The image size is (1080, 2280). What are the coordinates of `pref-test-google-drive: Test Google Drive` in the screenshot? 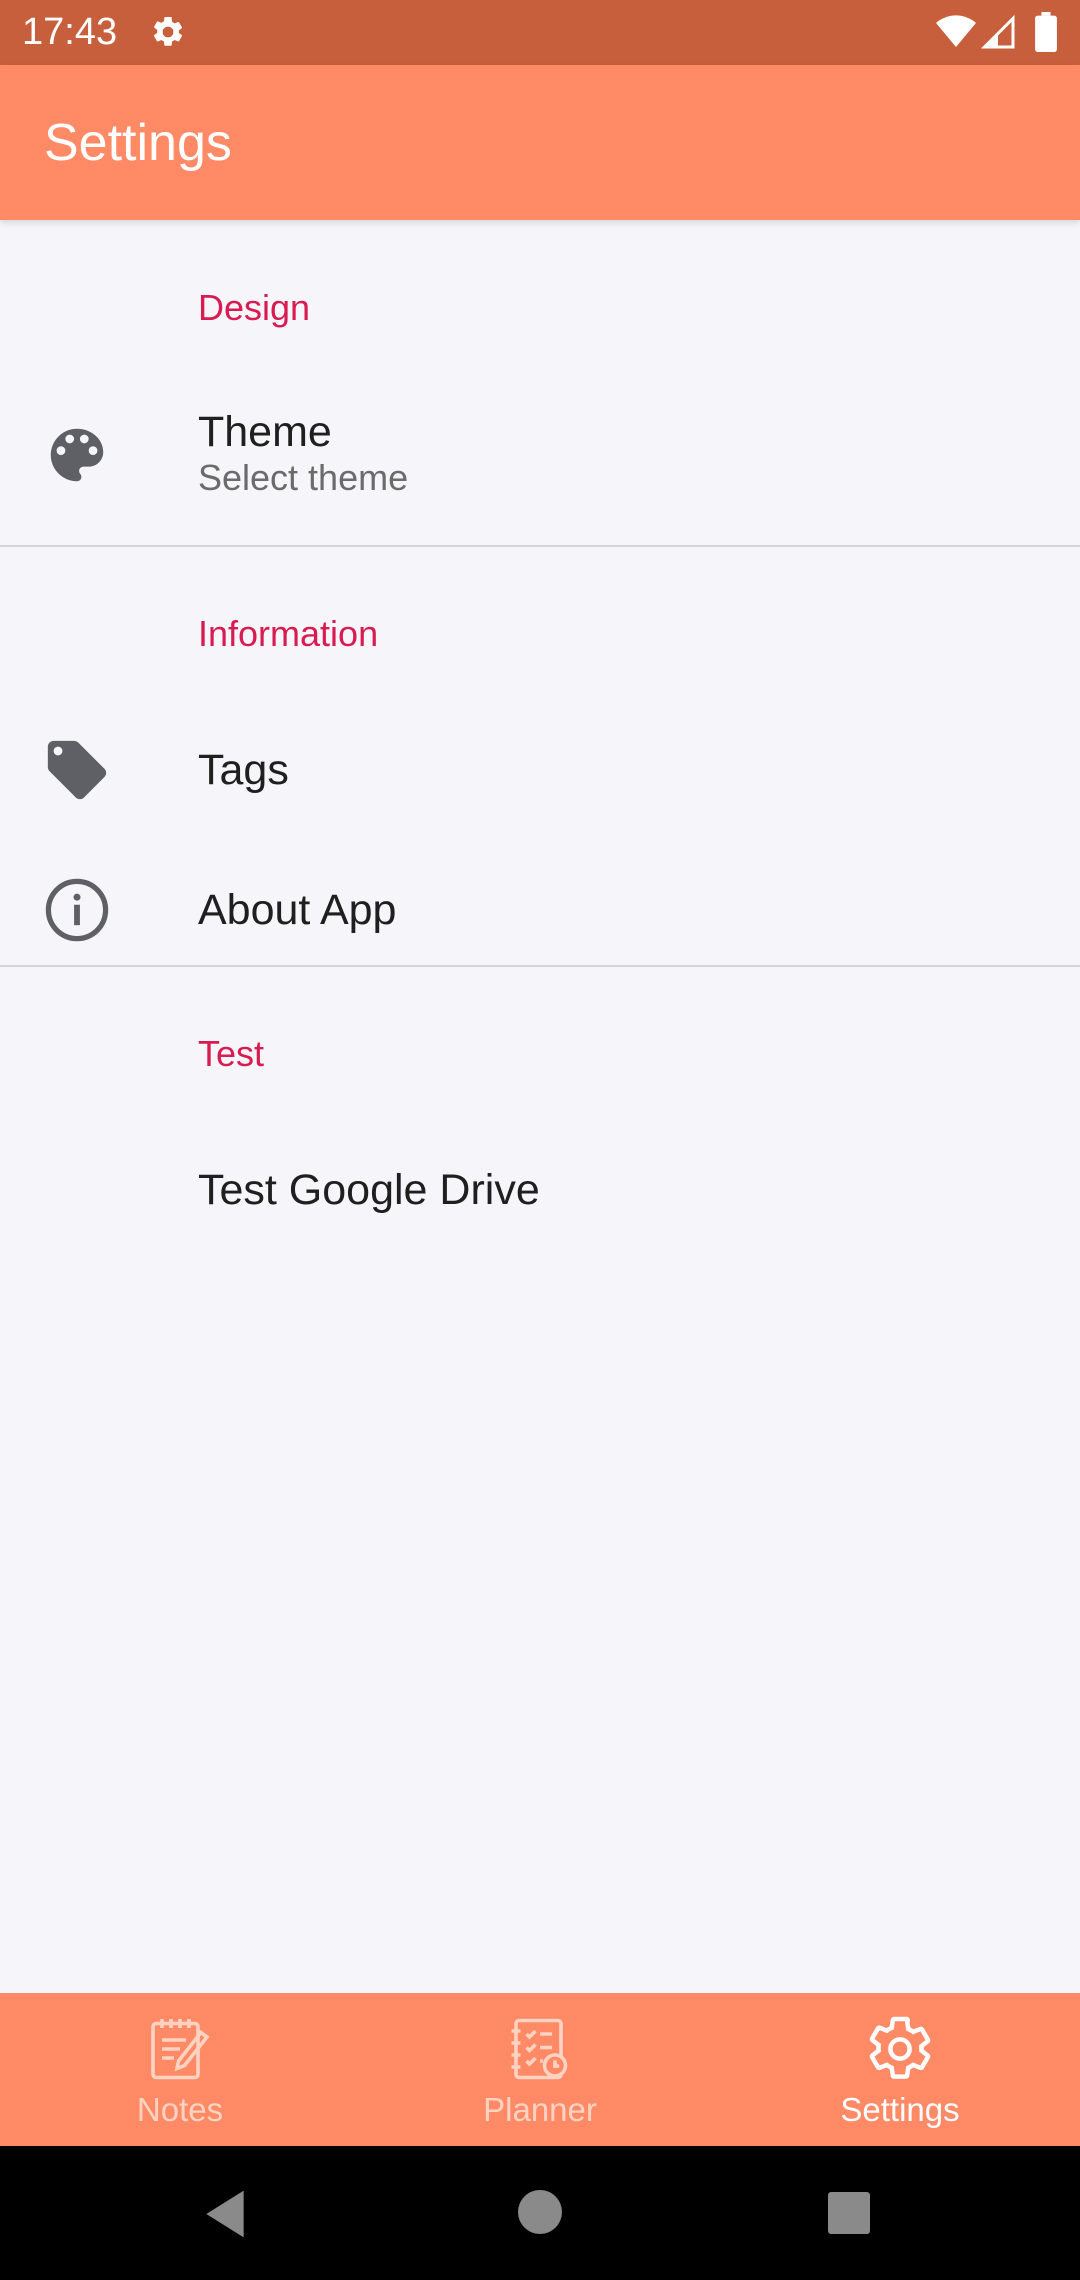 It's located at (540, 1190).